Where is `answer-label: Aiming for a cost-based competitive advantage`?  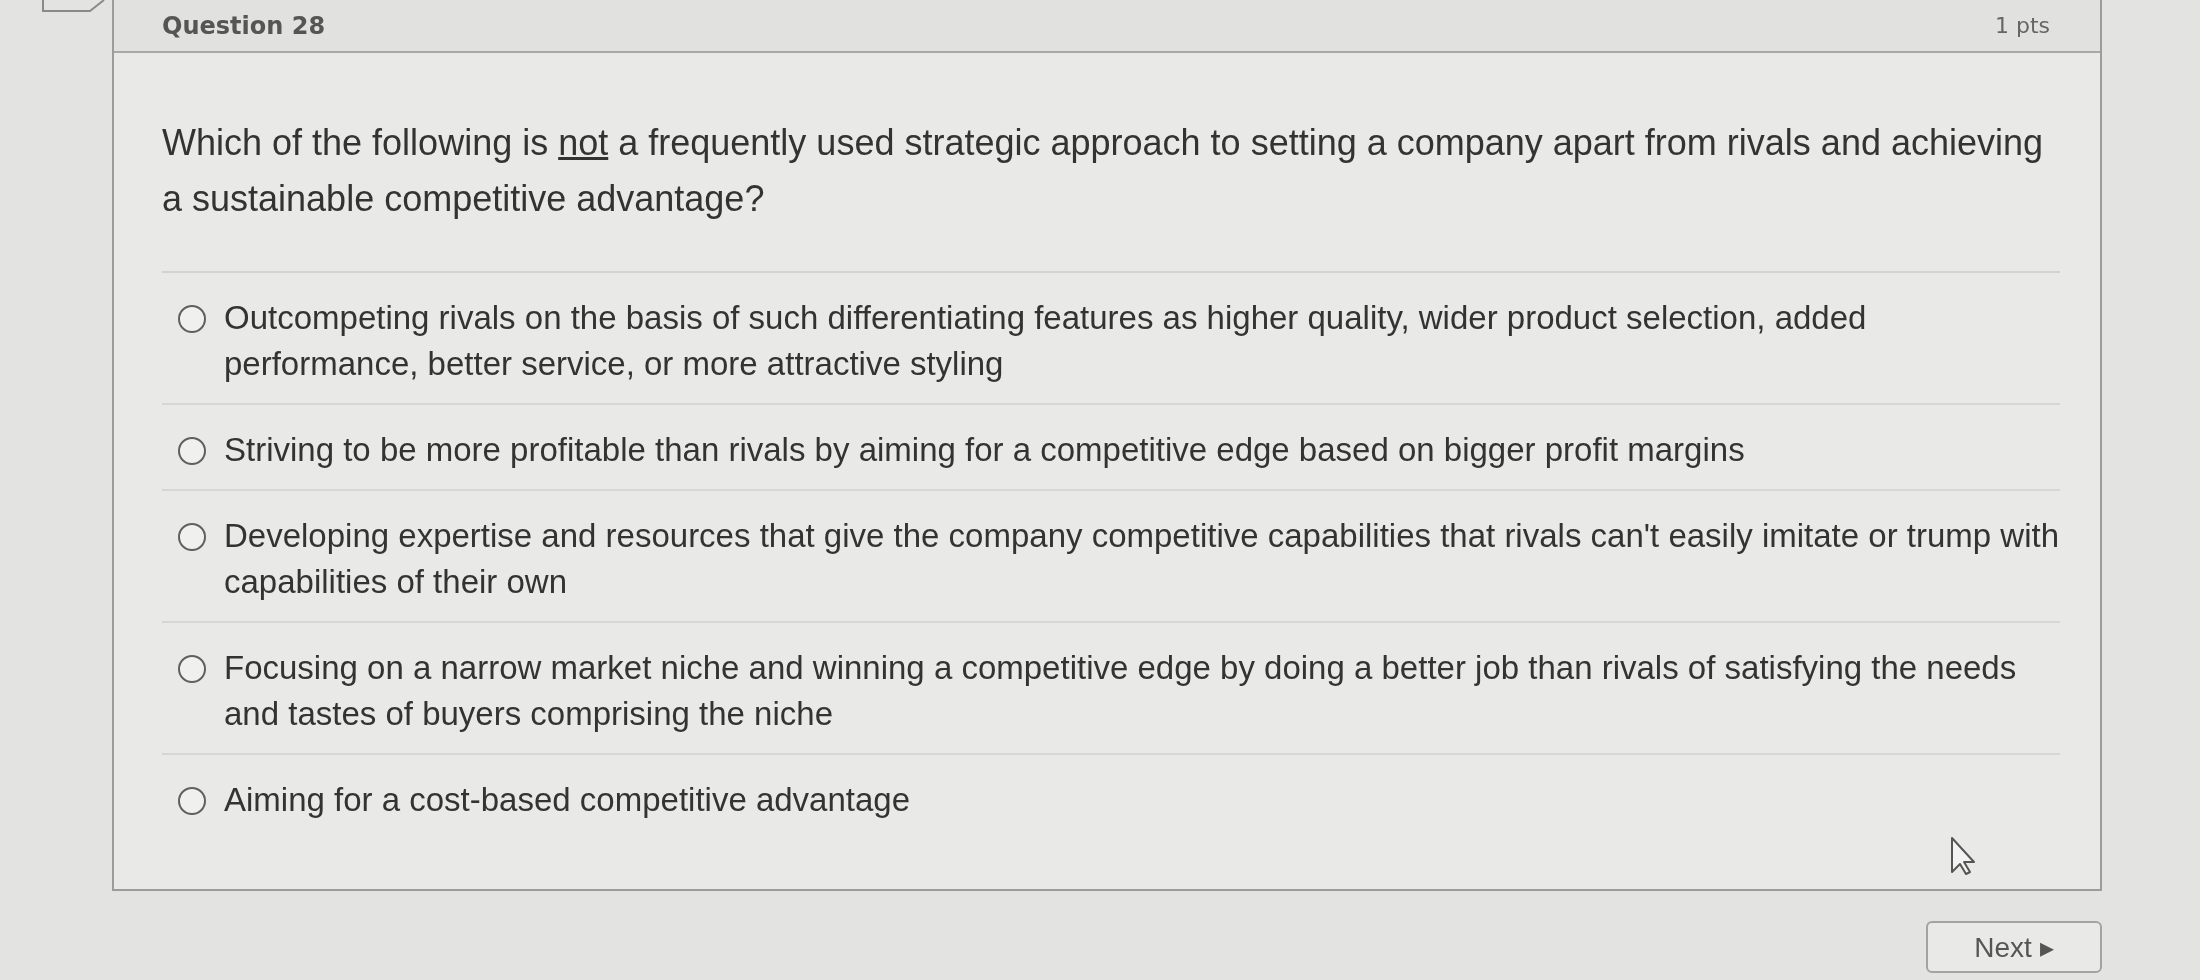
answer-label: Aiming for a cost-based competitive advantage is located at coordinates (567, 800).